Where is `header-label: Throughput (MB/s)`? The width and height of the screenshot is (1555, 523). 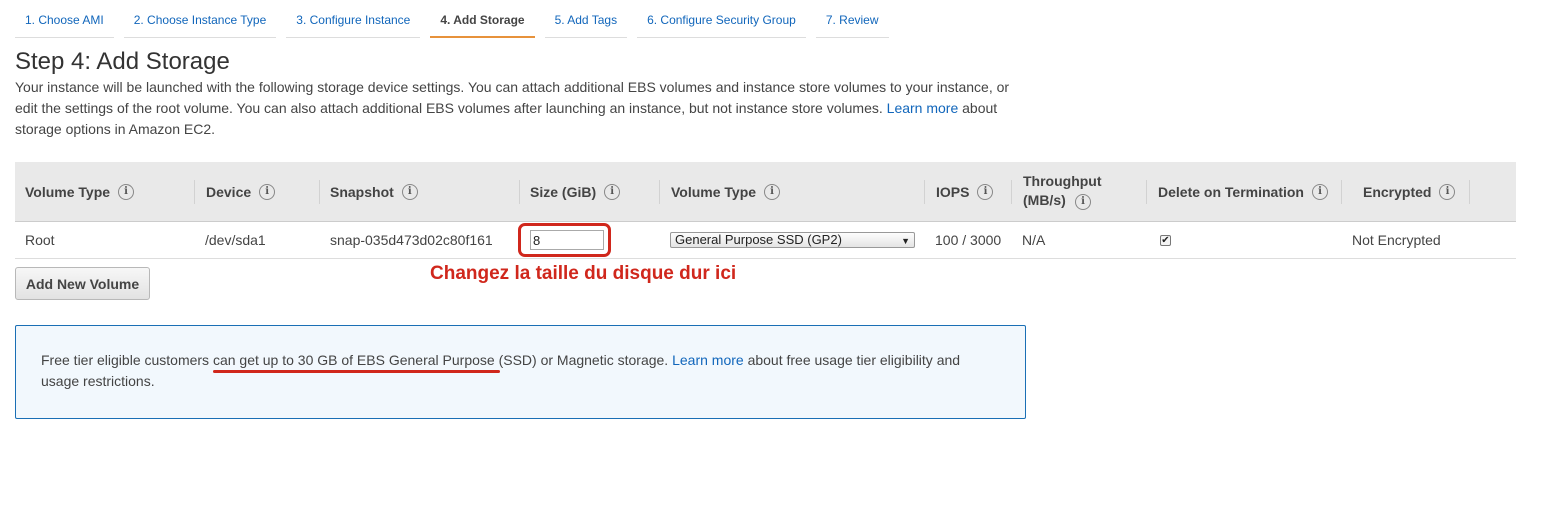
header-label: Throughput (MB/s) is located at coordinates (1062, 190).